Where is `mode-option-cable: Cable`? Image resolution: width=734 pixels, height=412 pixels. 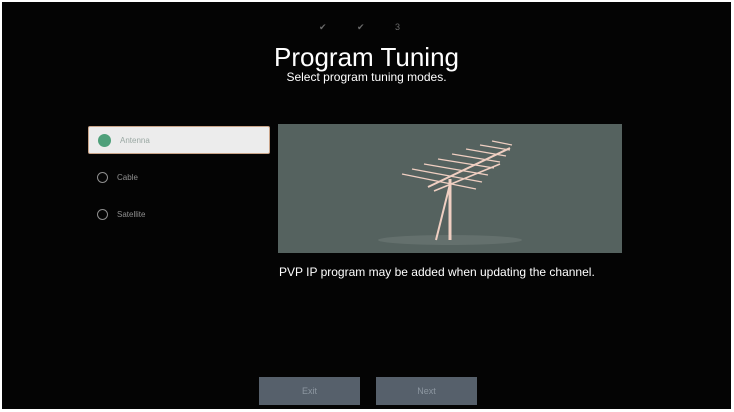
mode-option-cable: Cable is located at coordinates (179, 177).